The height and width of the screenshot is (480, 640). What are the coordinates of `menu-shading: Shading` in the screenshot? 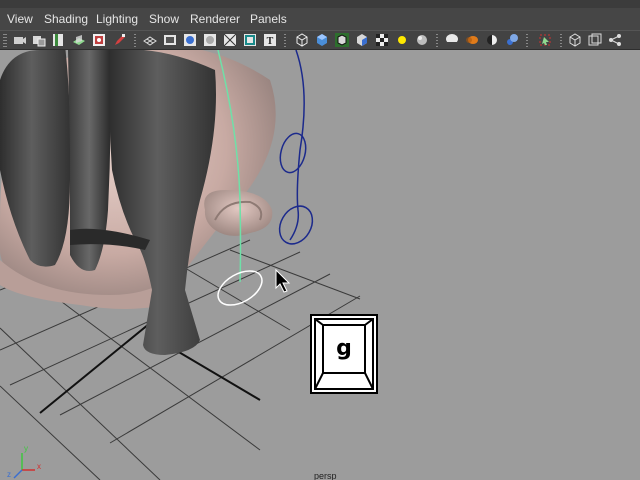 It's located at (66, 19).